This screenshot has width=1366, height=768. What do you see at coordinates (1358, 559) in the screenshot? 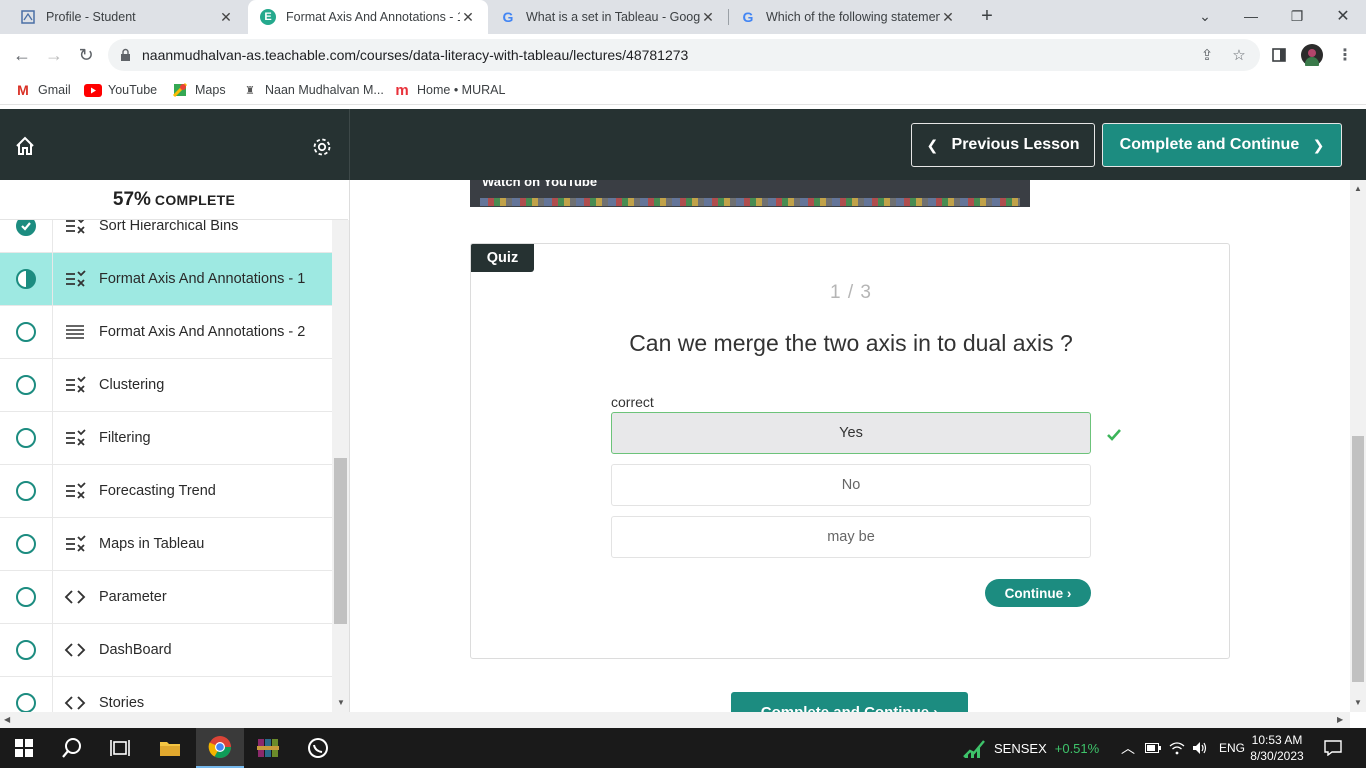
I see `page-scroll-thumb` at bounding box center [1358, 559].